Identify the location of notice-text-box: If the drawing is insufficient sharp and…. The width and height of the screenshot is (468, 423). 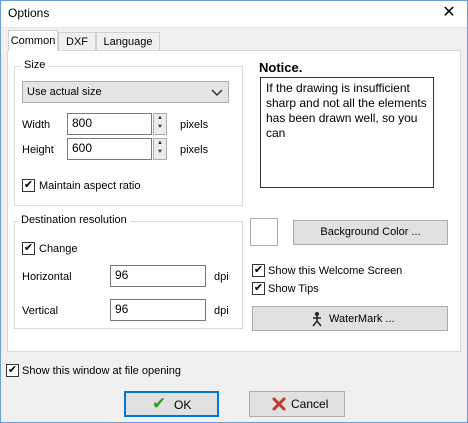
(347, 132).